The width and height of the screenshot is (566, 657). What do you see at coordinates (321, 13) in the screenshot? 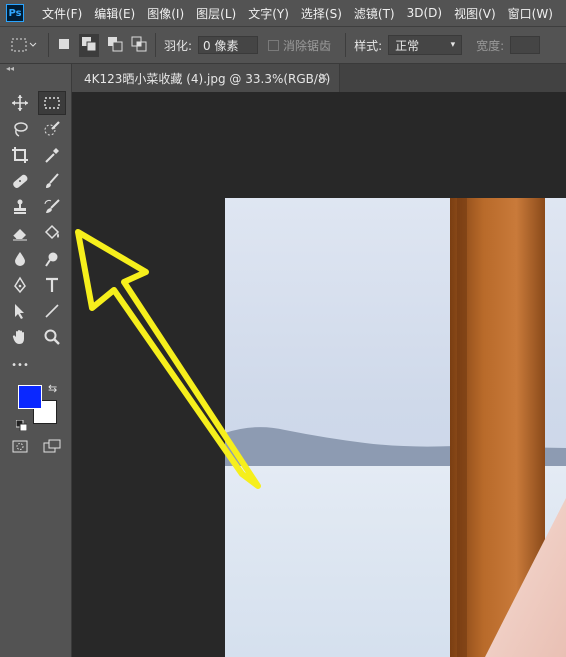
I see `menu-select: 选择(S)` at bounding box center [321, 13].